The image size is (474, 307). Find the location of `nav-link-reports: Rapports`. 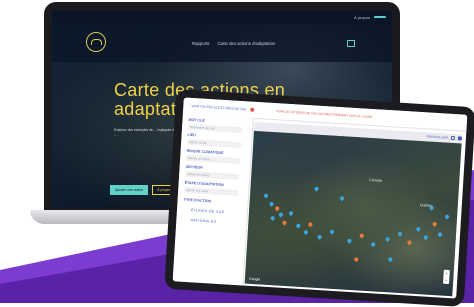

nav-link-reports: Rapports is located at coordinates (200, 43).